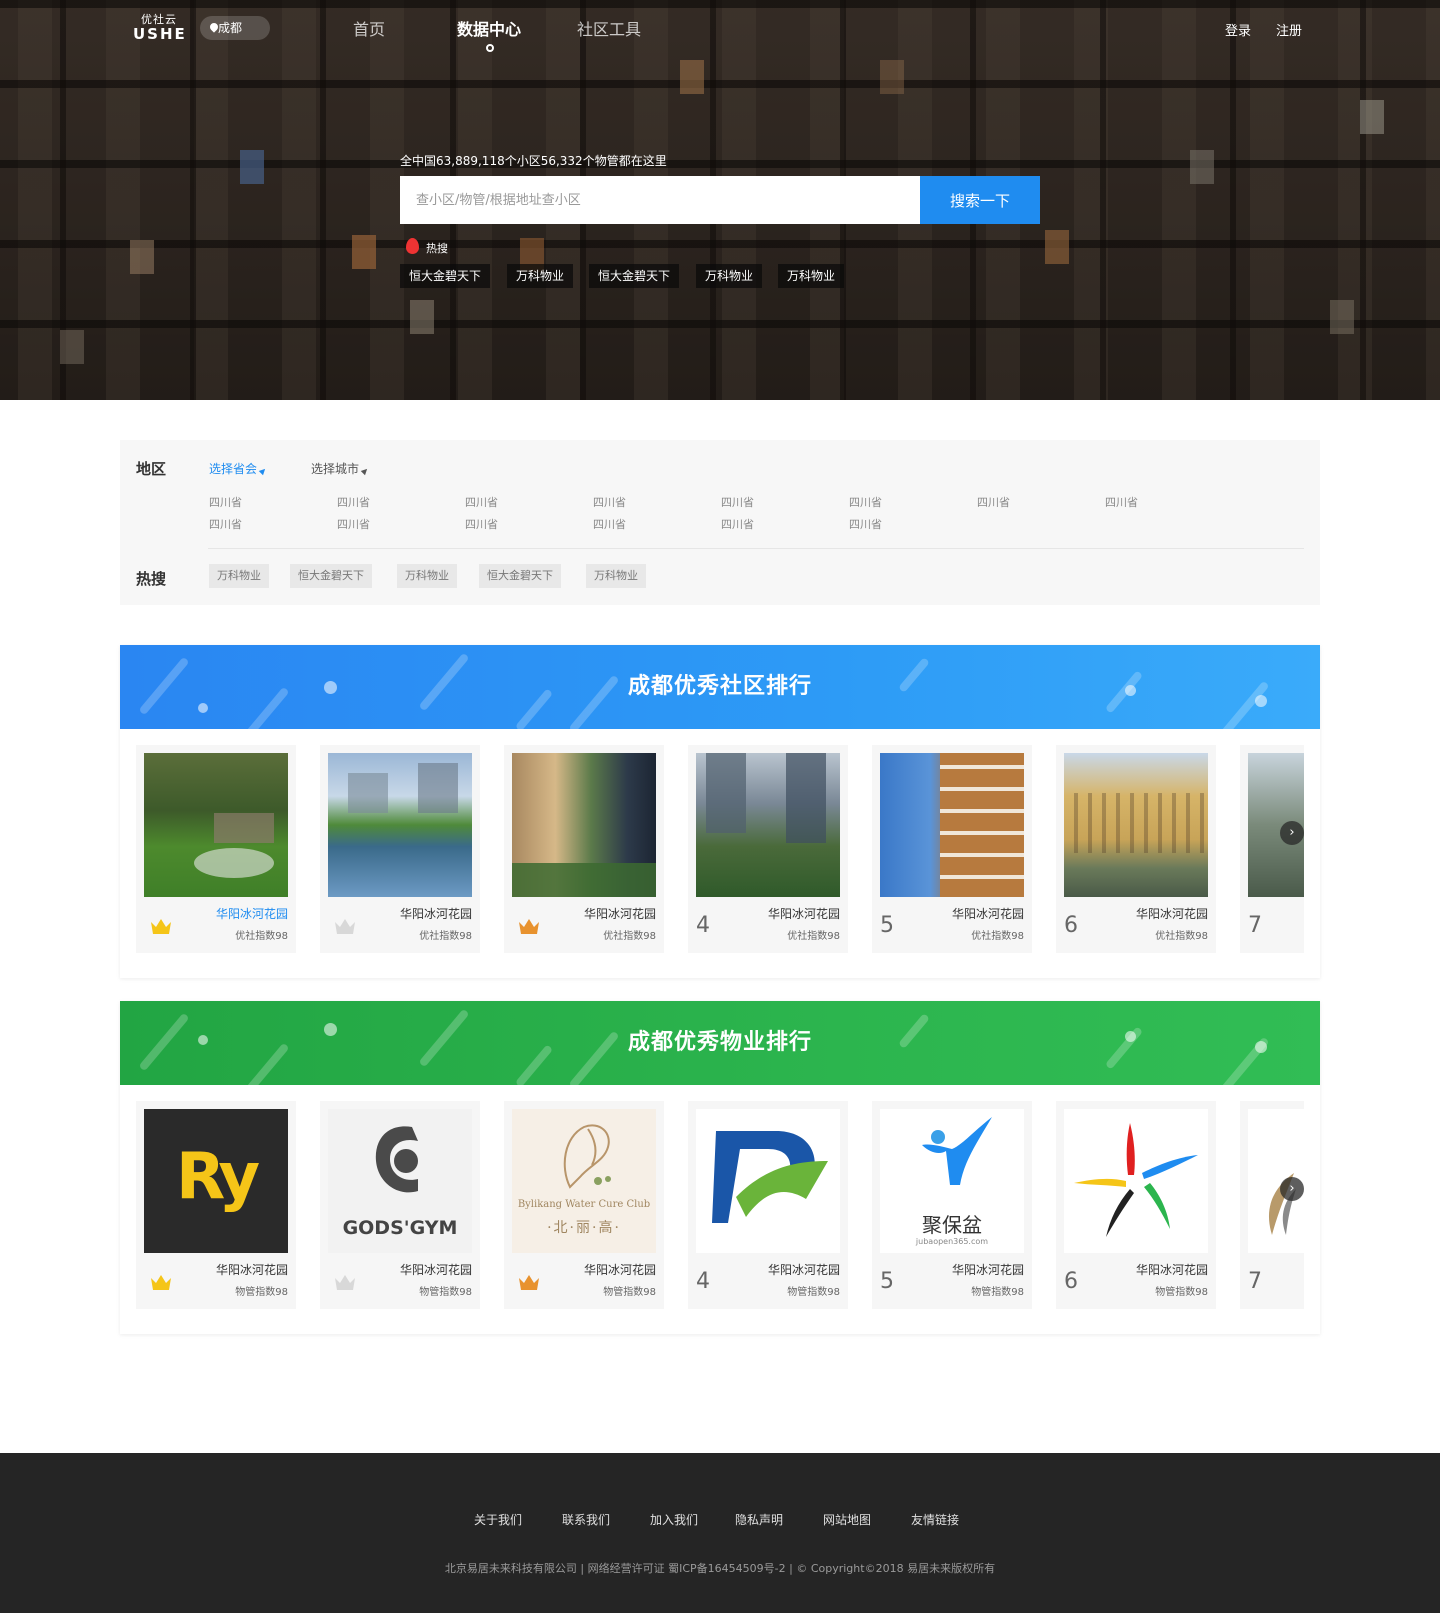 This screenshot has width=1440, height=1613. What do you see at coordinates (335, 469) in the screenshot?
I see `city-select-label: 选择城市` at bounding box center [335, 469].